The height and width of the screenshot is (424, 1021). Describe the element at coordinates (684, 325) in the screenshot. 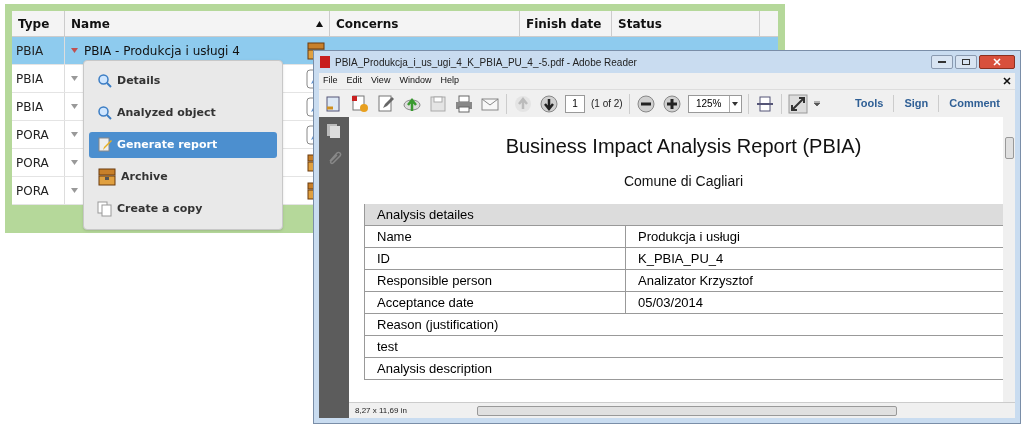

I see `table-cell: Reason (justification)` at that location.